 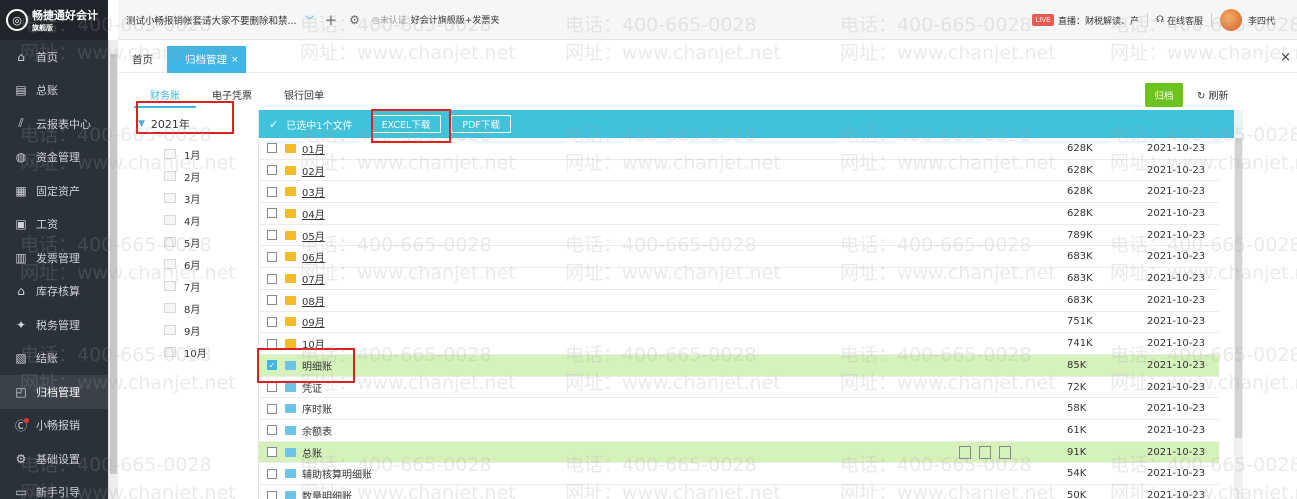 I want to click on tree-node-month: 2月, so click(x=182, y=176).